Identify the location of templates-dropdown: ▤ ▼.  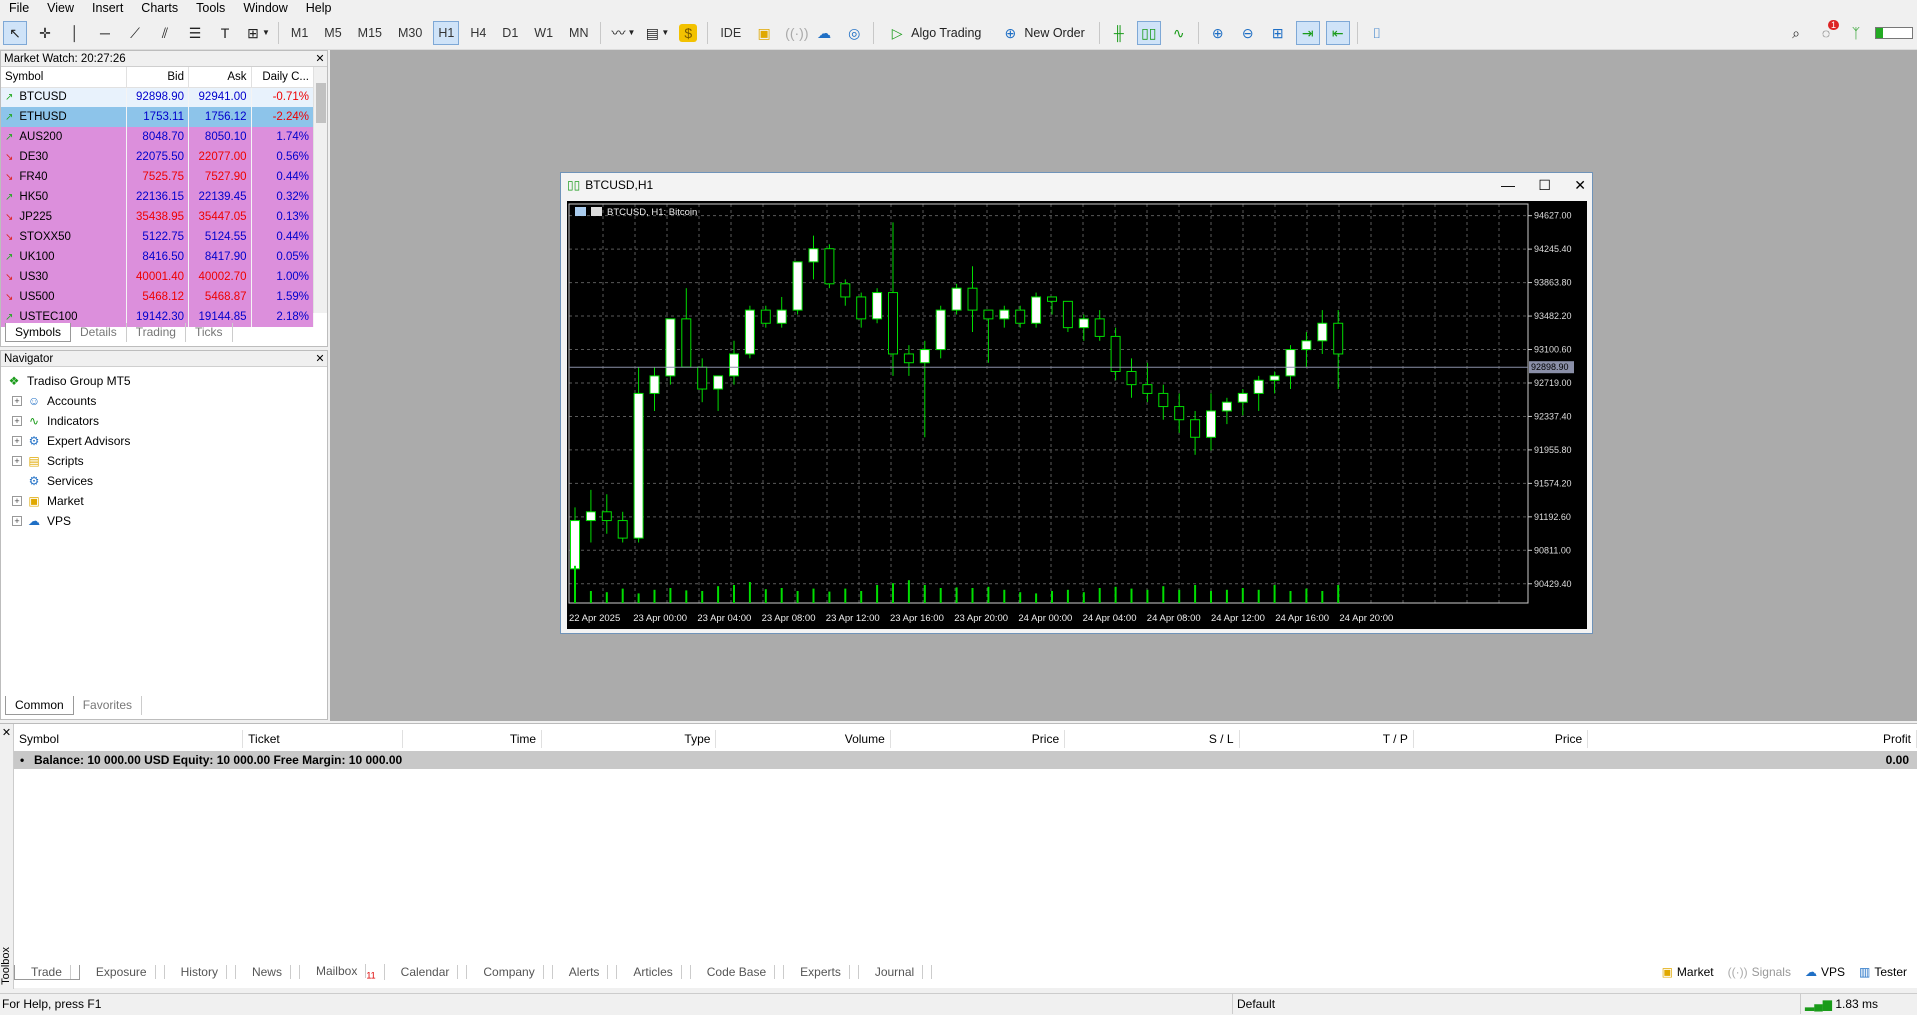
(656, 33).